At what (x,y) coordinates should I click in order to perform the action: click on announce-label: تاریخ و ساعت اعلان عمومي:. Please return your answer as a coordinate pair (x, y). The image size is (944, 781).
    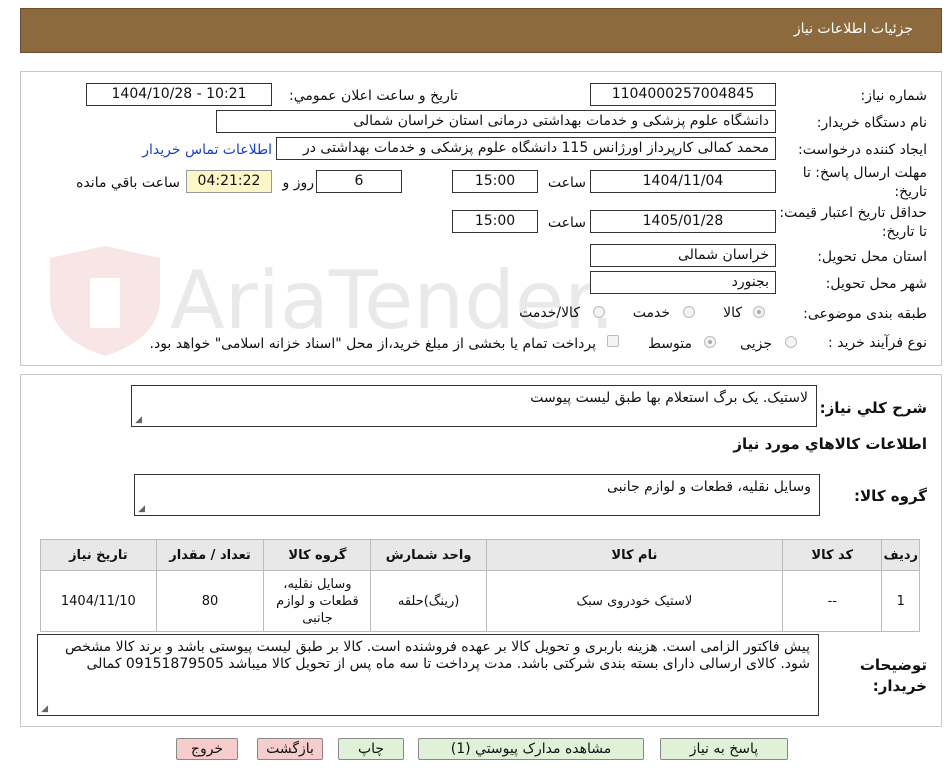
    Looking at the image, I should click on (373, 96).